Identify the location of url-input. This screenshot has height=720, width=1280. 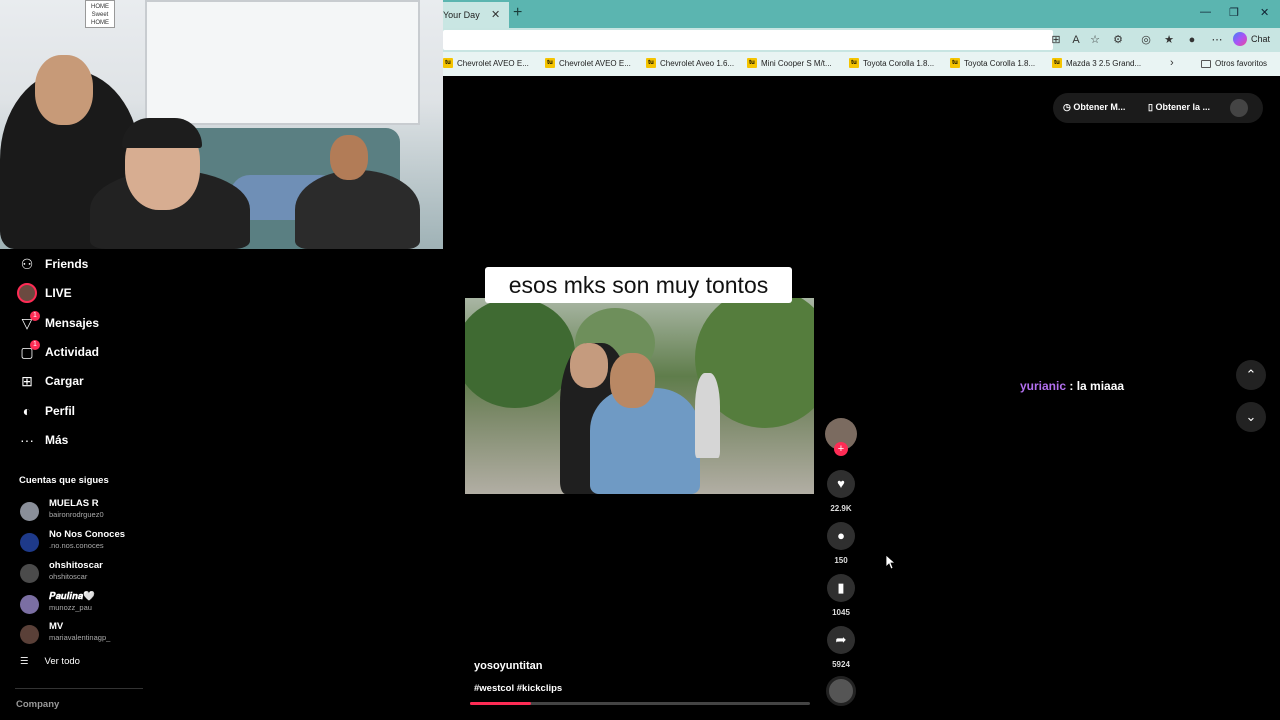
(748, 40).